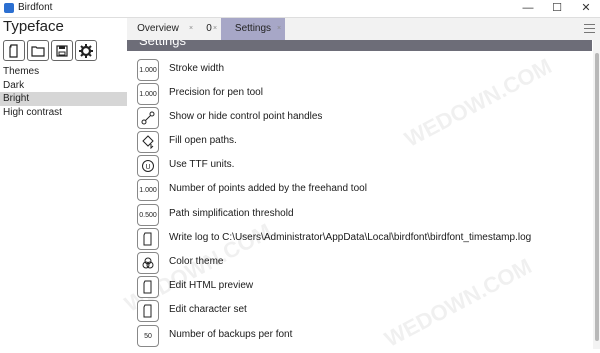  I want to click on setting-label: Edit character set, so click(208, 309).